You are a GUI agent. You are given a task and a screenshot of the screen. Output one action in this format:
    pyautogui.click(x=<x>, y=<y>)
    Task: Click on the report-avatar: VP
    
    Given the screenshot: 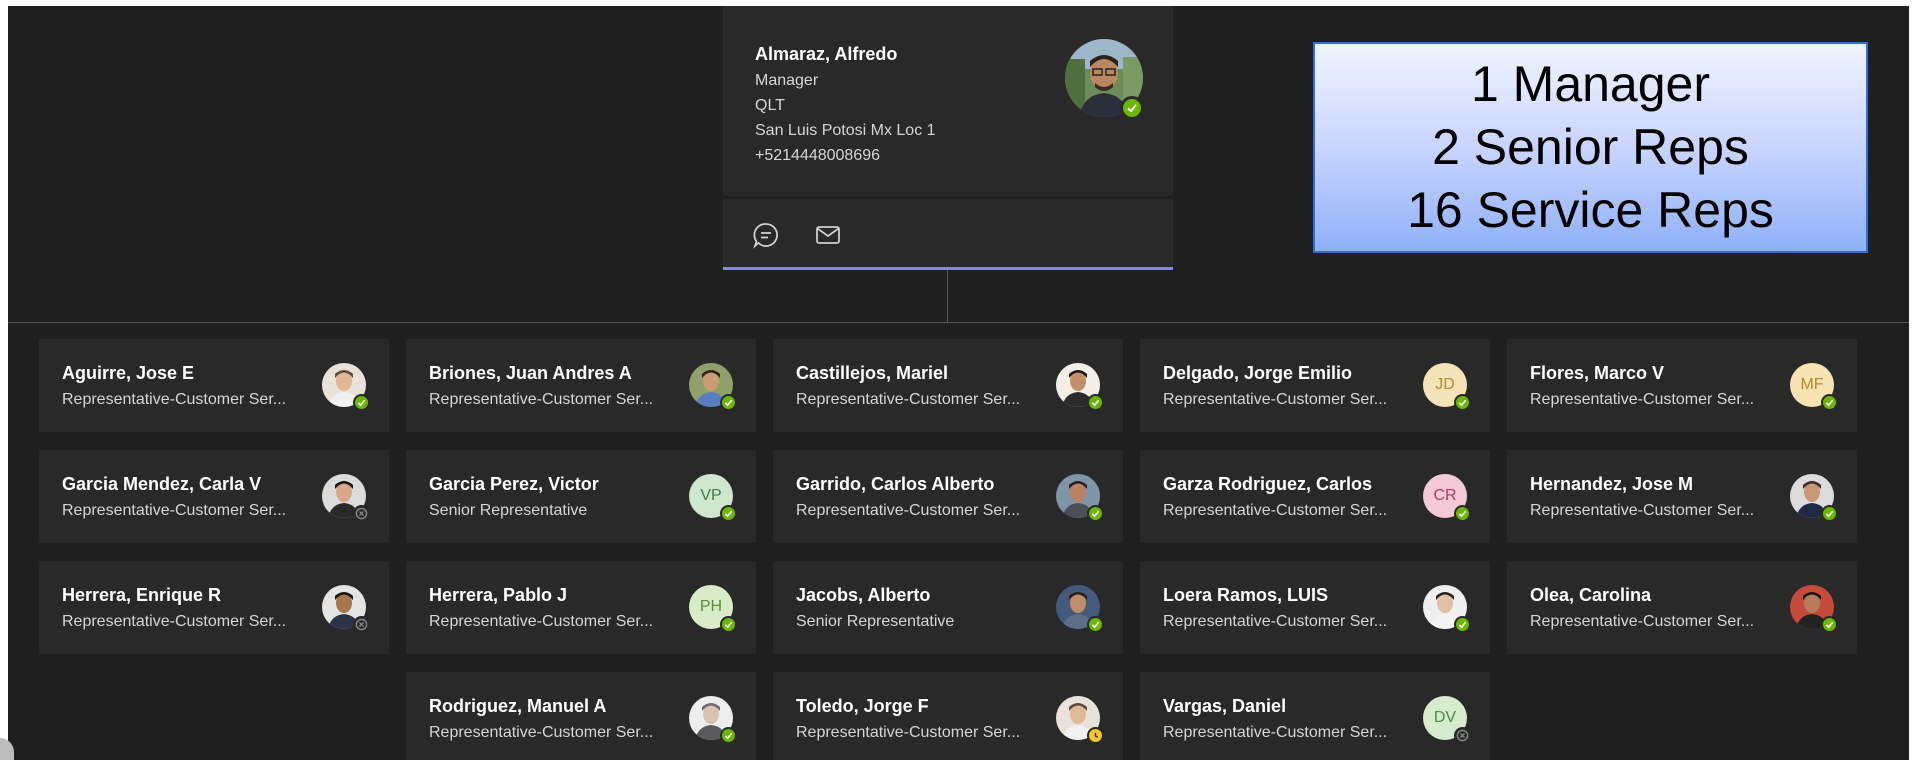 What is the action you would take?
    pyautogui.click(x=713, y=498)
    